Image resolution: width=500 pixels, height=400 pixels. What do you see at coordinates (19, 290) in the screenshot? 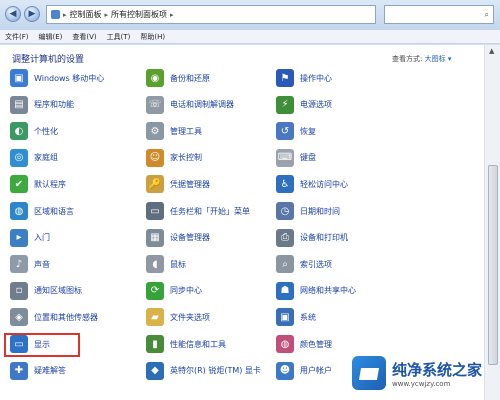
I see `notification-area-icon: ▫` at bounding box center [19, 290].